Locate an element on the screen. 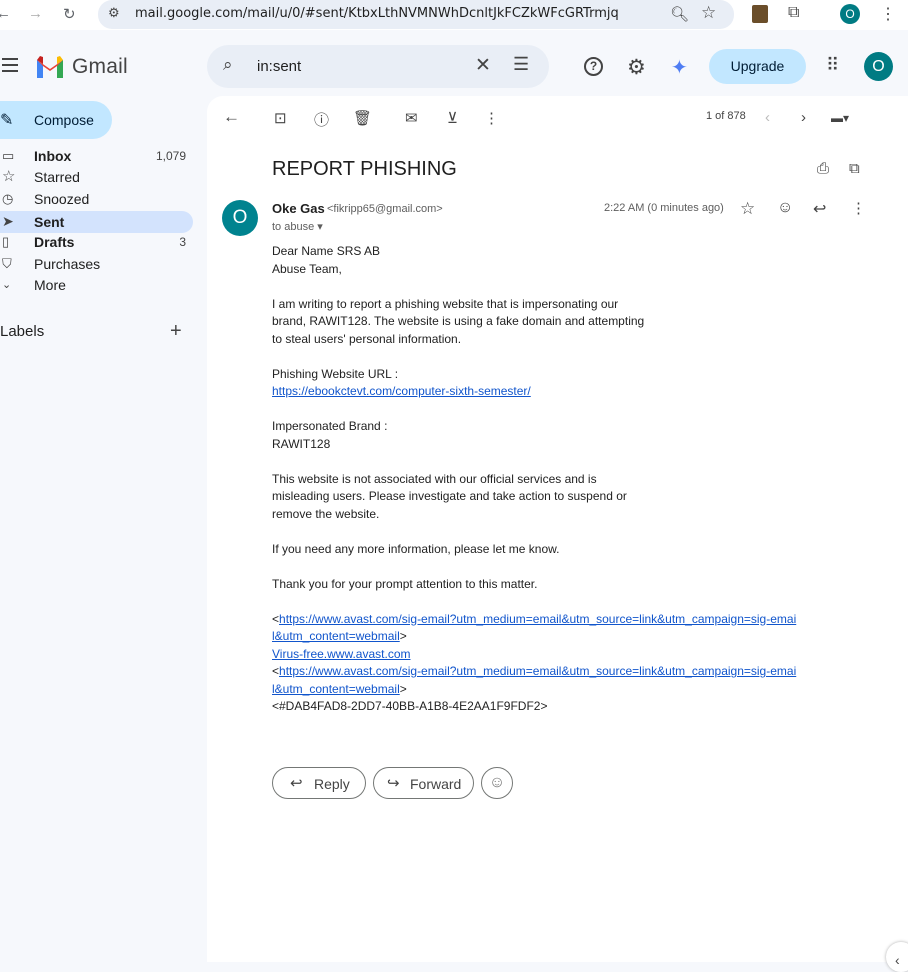 Image resolution: width=908 pixels, height=972 pixels. move-to-icon: ⊻ is located at coordinates (452, 118).